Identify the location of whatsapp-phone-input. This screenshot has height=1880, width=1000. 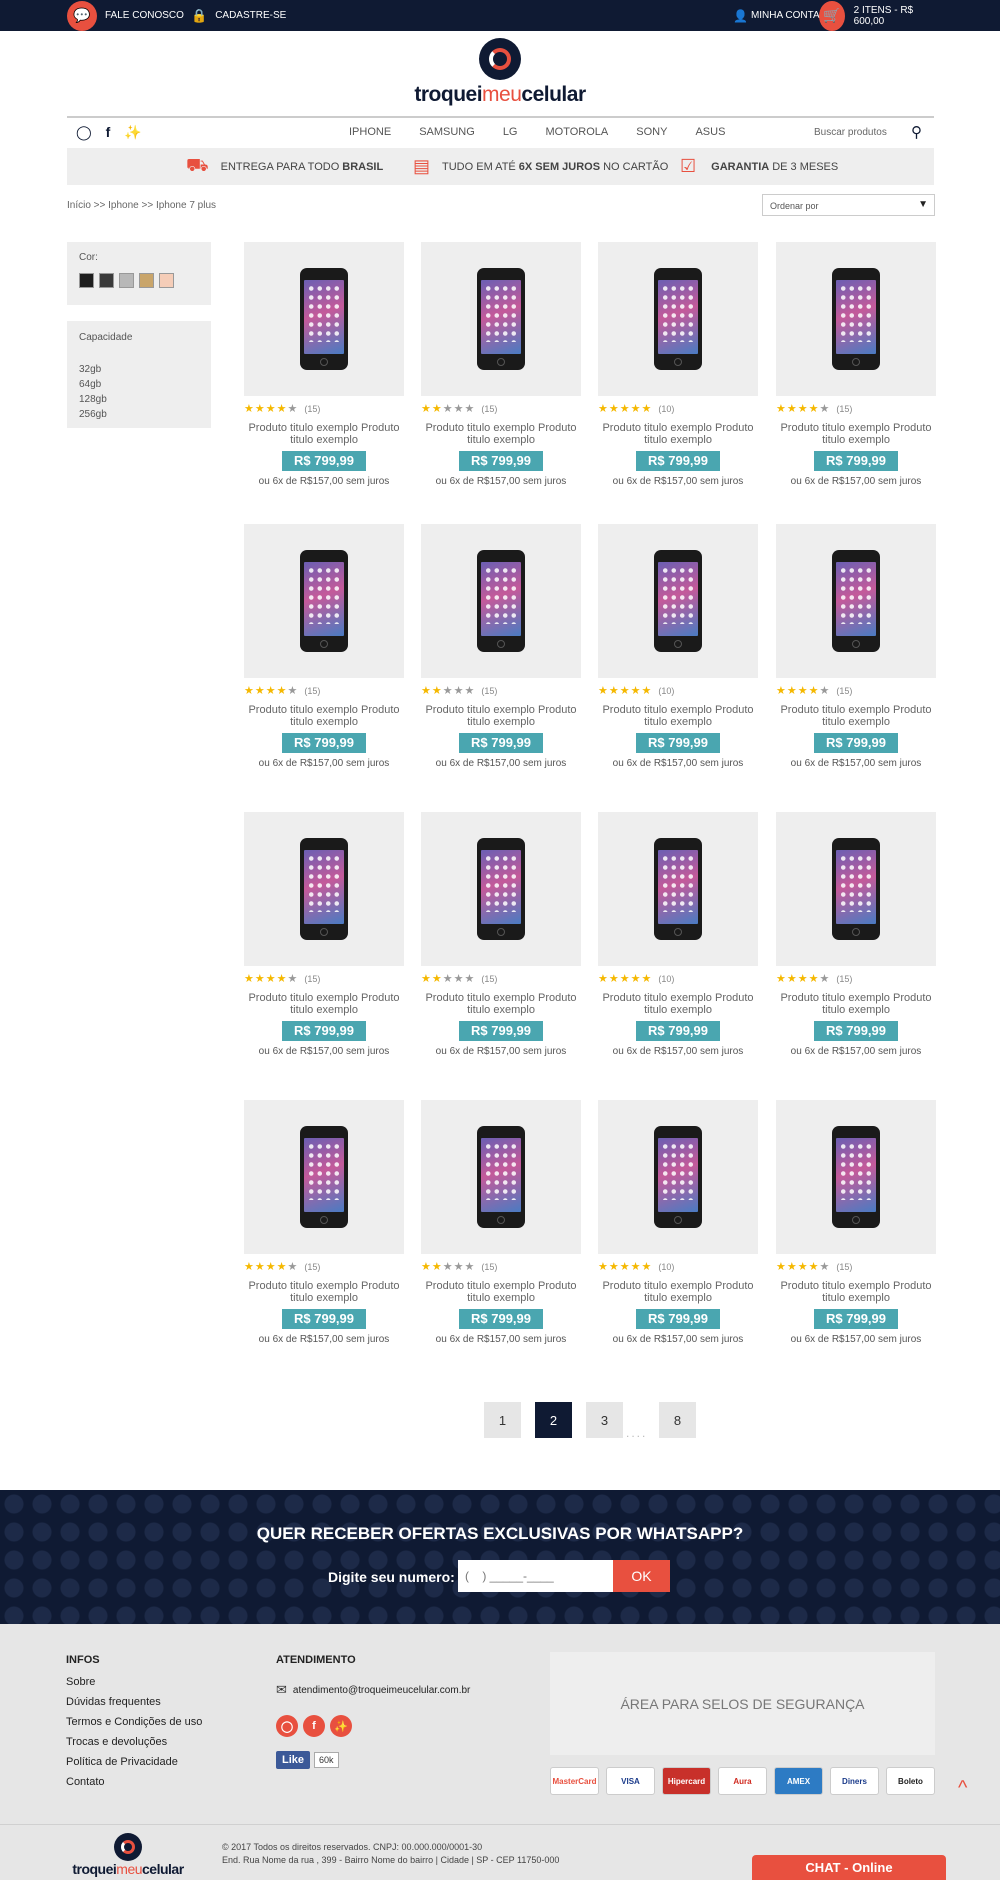
(535, 1576).